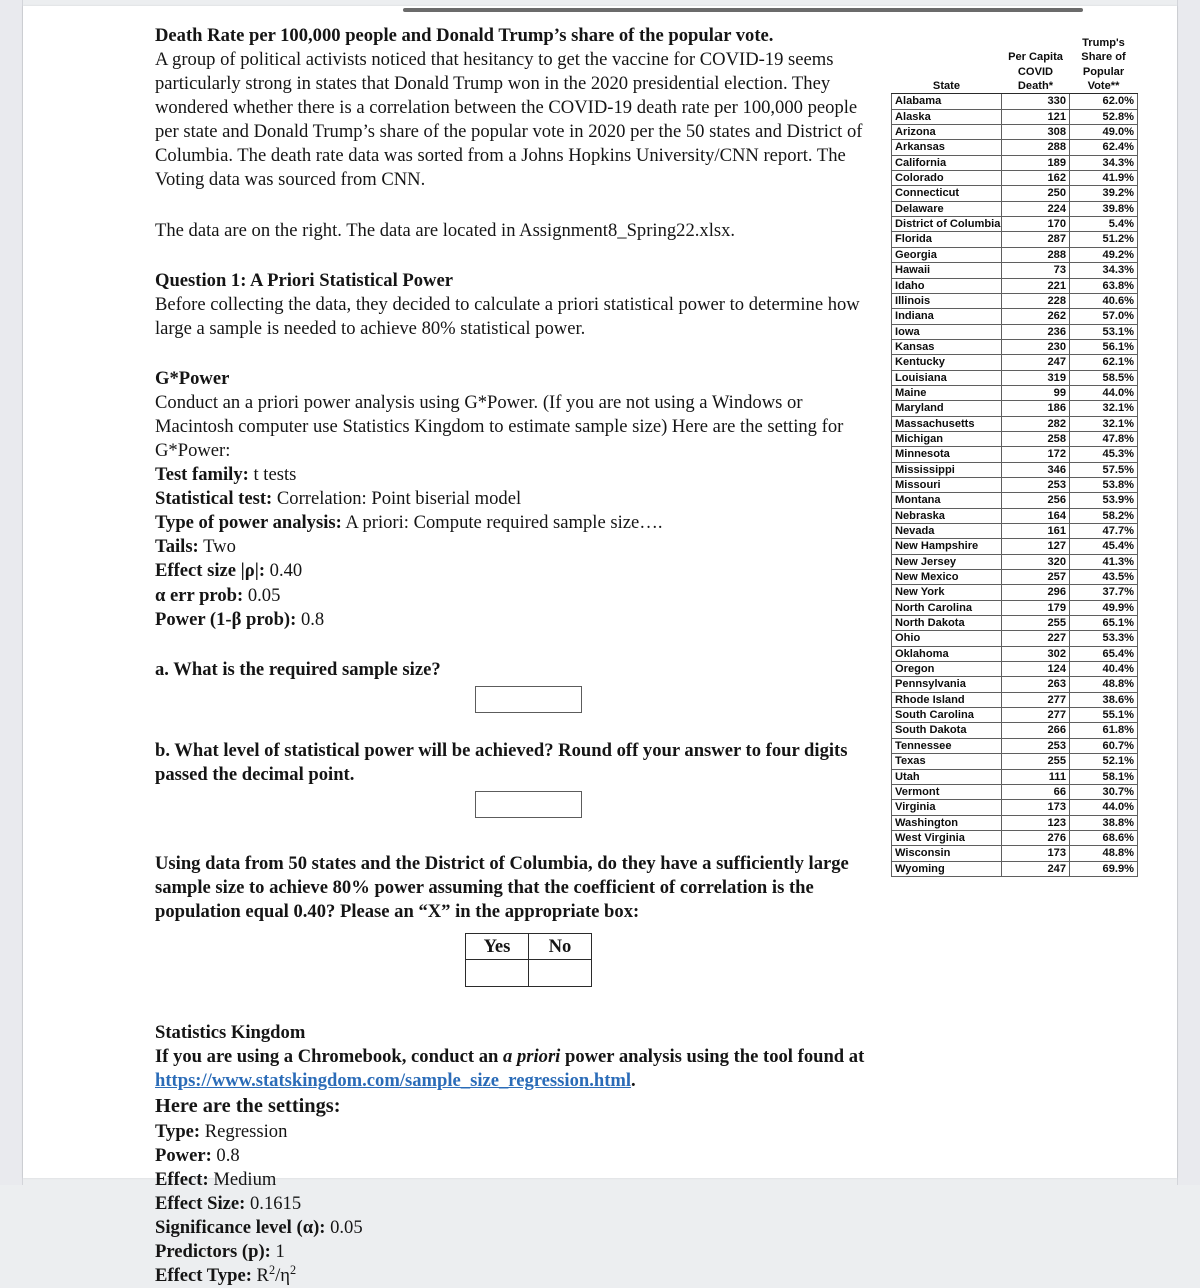  What do you see at coordinates (248, 1106) in the screenshot?
I see `statskingdom-settings-heading: Here are the settings:` at bounding box center [248, 1106].